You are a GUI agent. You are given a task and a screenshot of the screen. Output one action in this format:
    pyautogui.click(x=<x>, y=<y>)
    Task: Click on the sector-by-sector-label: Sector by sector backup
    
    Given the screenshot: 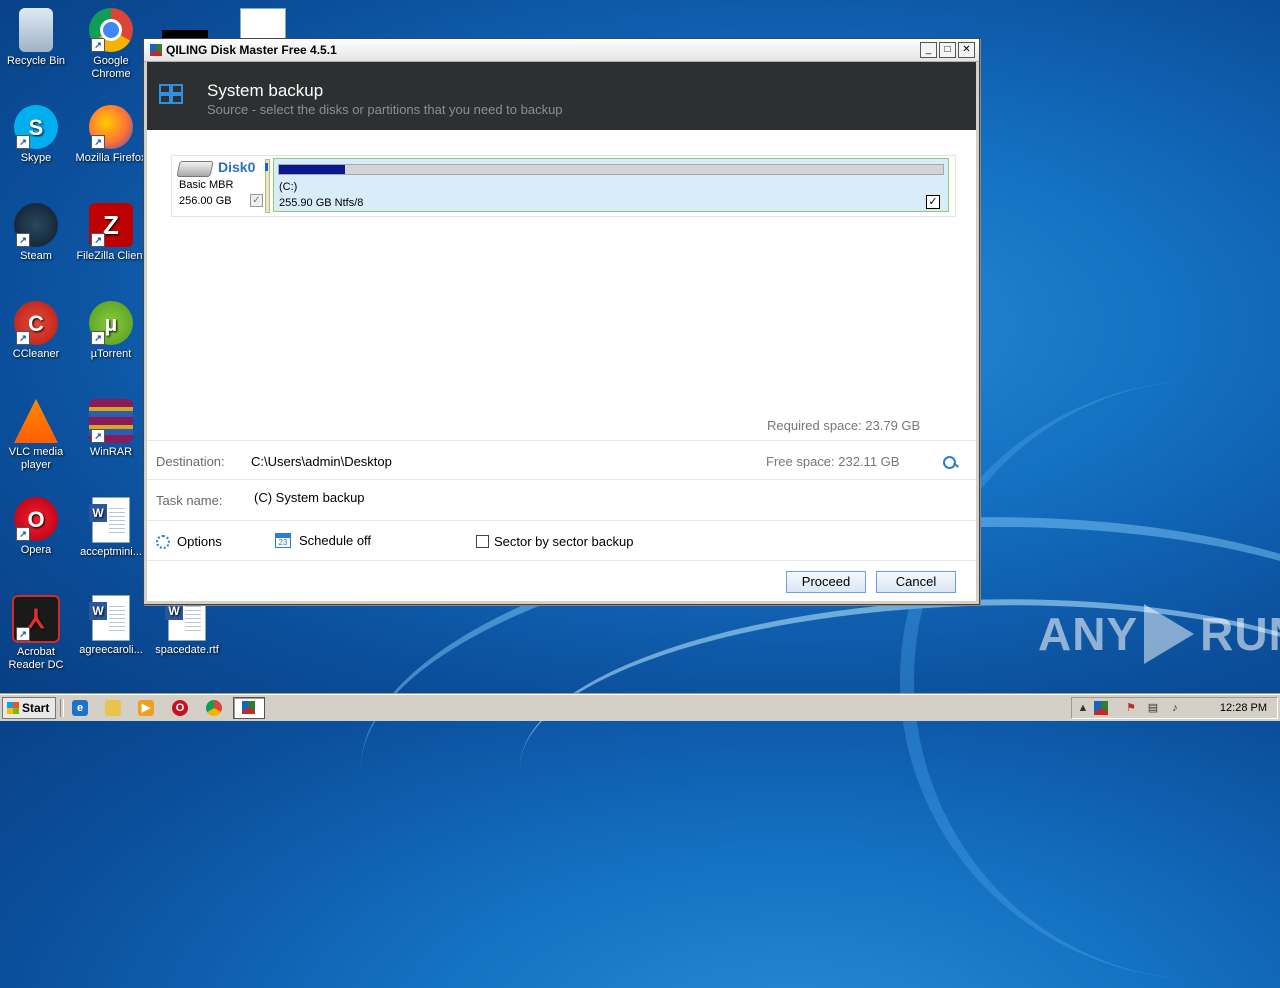 What is the action you would take?
    pyautogui.click(x=564, y=541)
    